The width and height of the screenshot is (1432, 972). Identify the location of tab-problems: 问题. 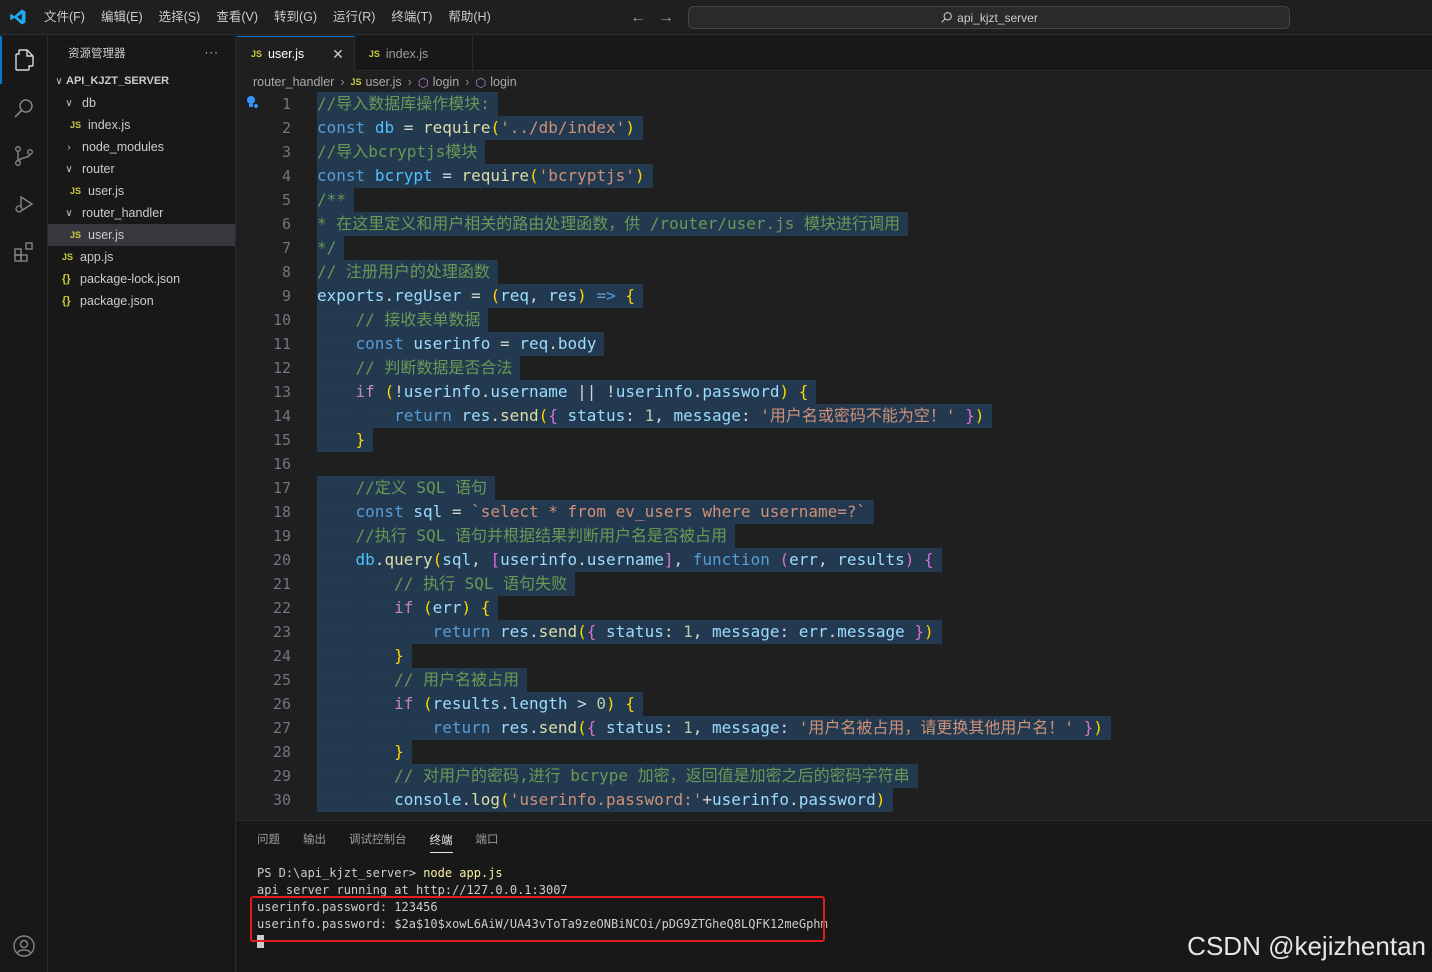
(268, 839).